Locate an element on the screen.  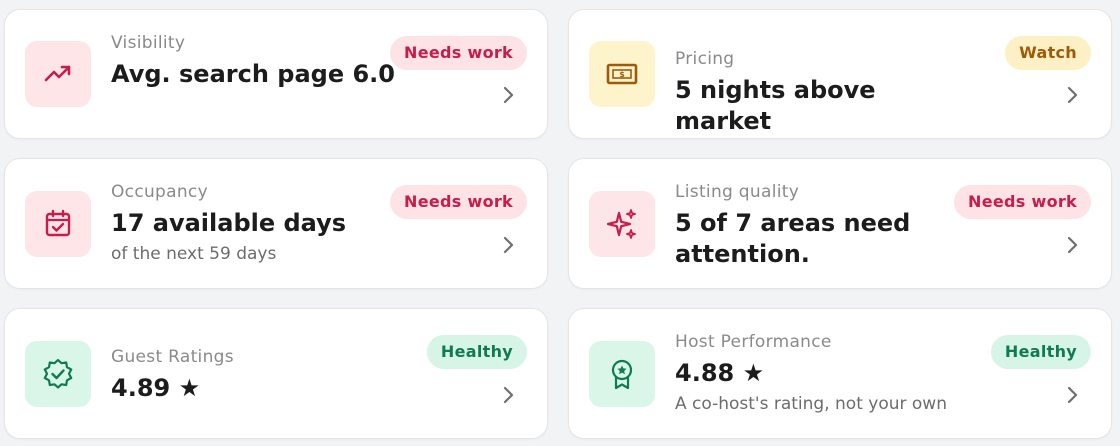
calendar-check-icon is located at coordinates (58, 223).